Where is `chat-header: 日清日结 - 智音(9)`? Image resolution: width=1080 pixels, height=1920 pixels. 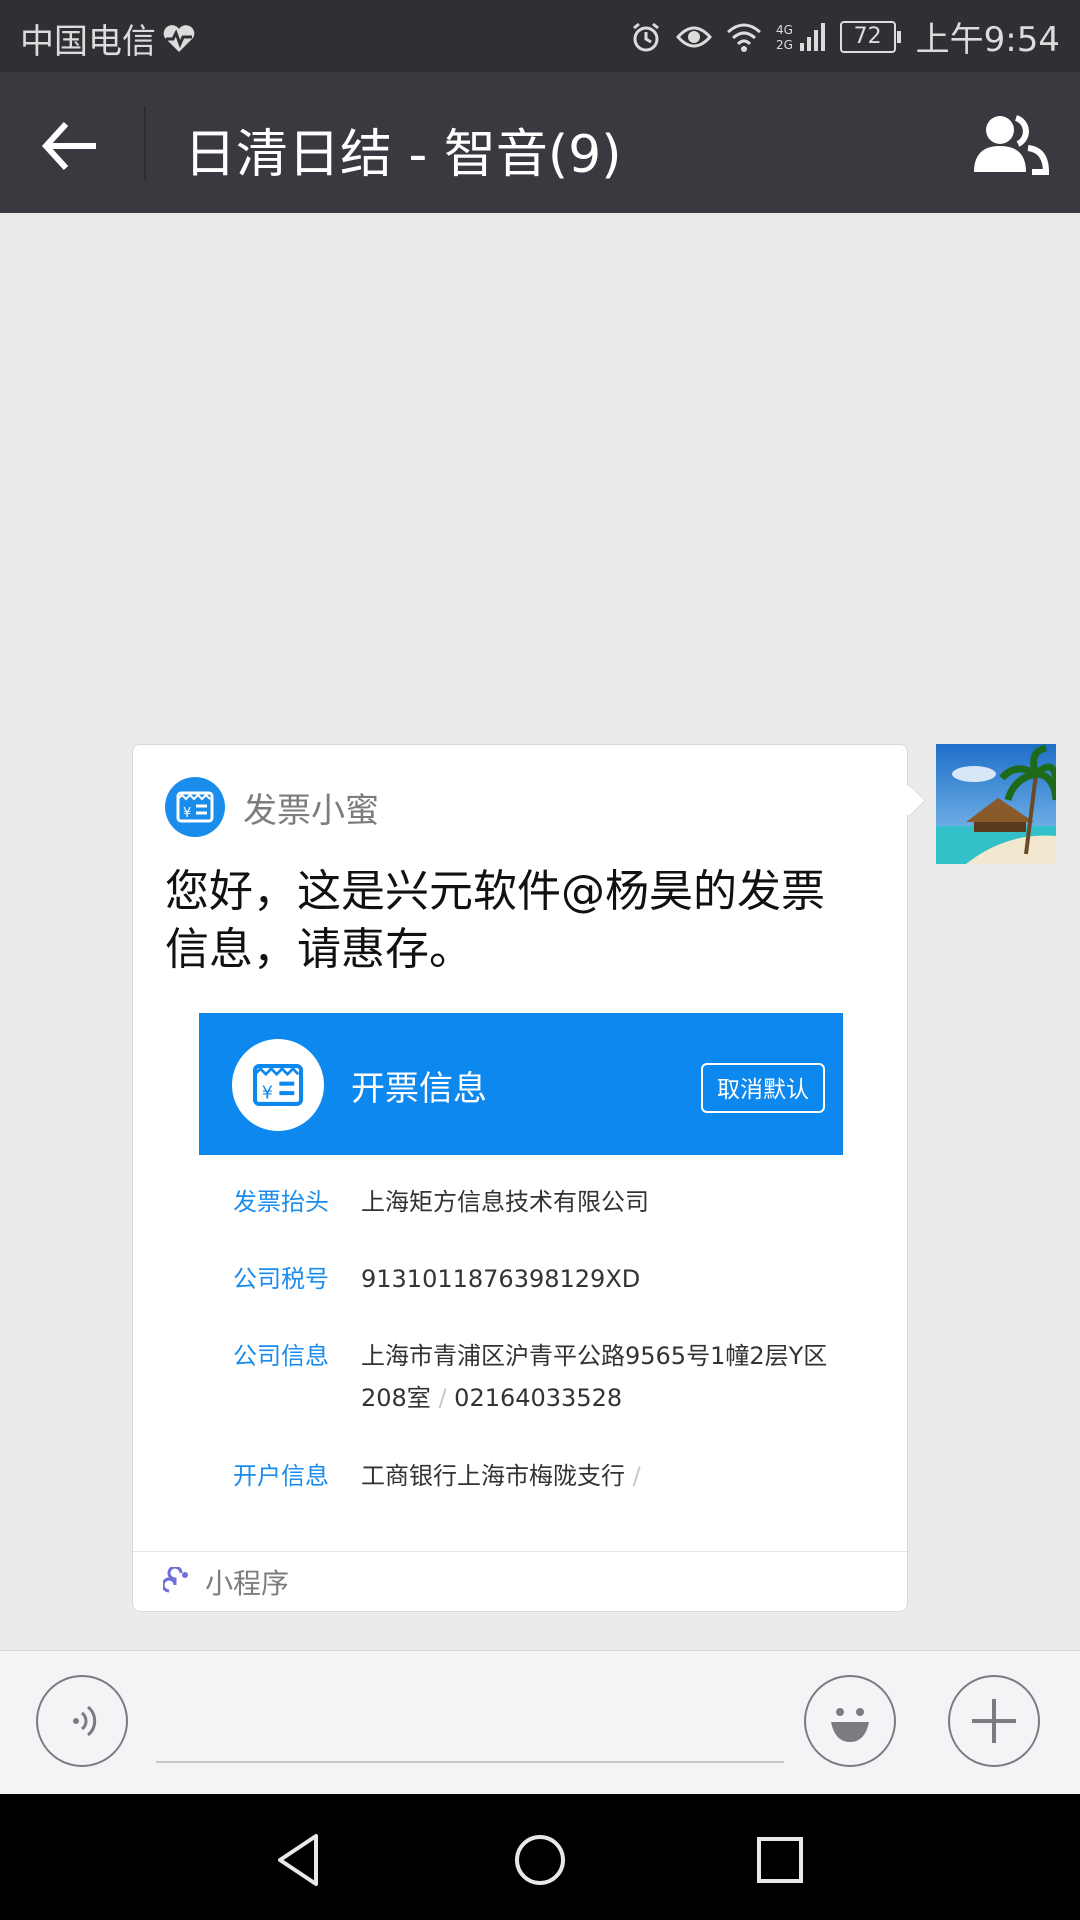 chat-header: 日清日结 - 智音(9) is located at coordinates (540, 142).